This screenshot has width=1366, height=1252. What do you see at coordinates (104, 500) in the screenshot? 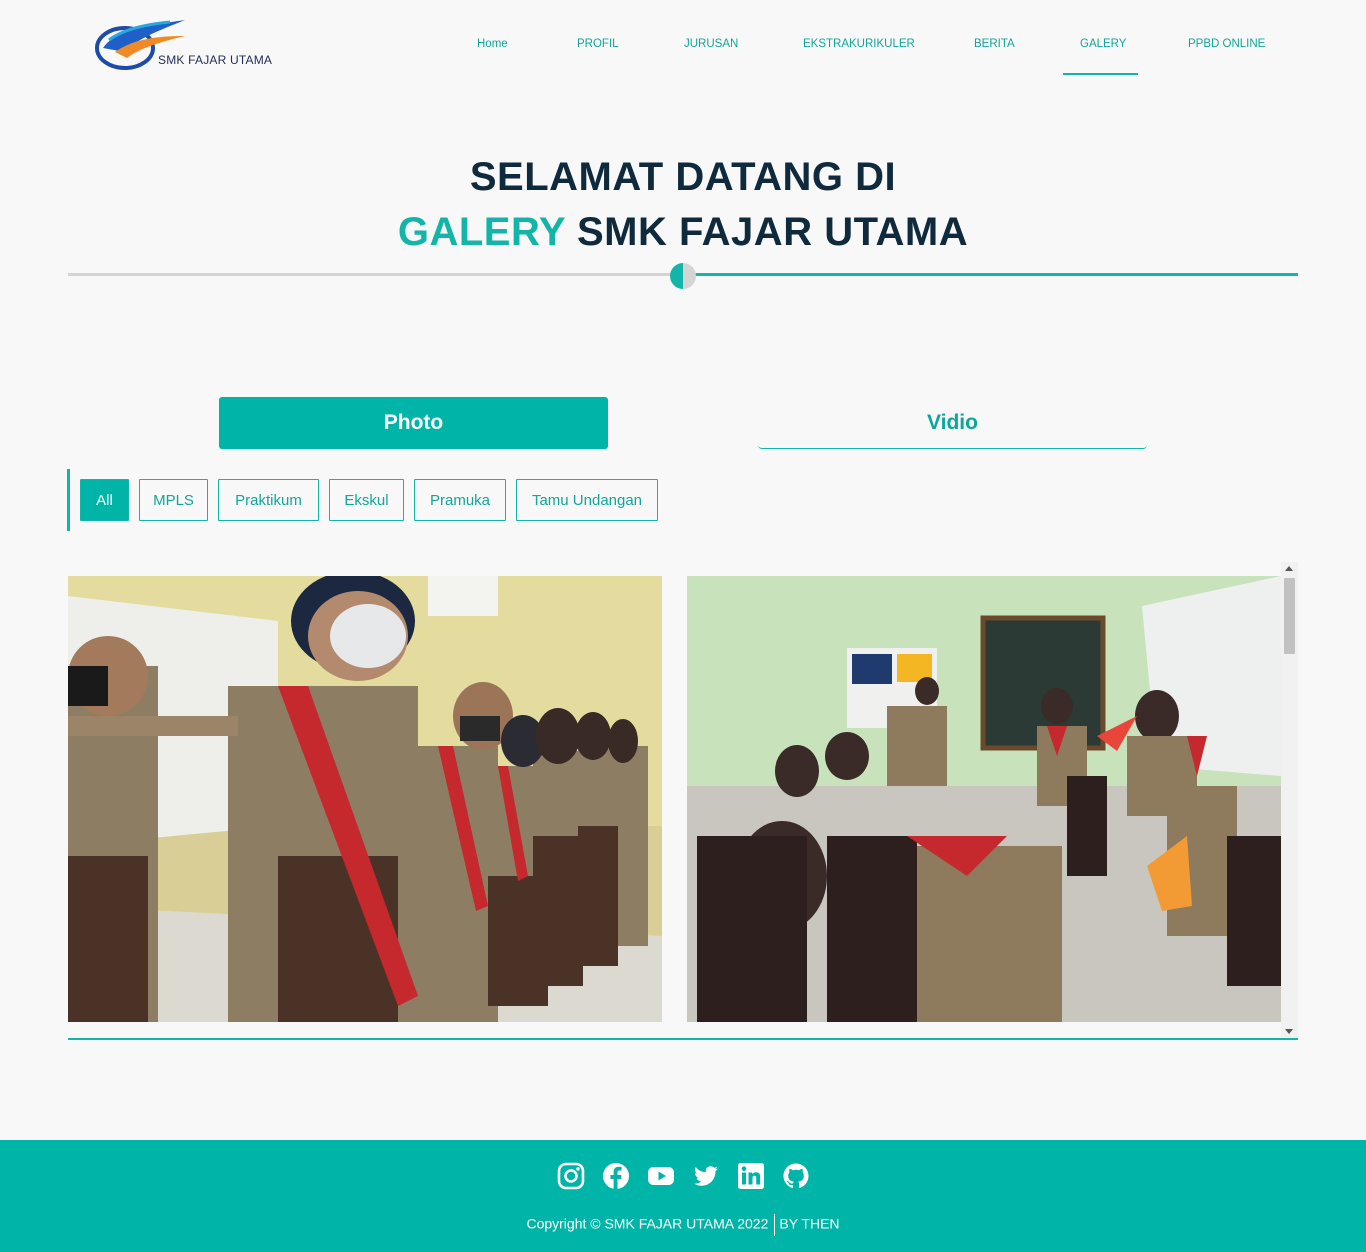
I see `filter-all: All` at bounding box center [104, 500].